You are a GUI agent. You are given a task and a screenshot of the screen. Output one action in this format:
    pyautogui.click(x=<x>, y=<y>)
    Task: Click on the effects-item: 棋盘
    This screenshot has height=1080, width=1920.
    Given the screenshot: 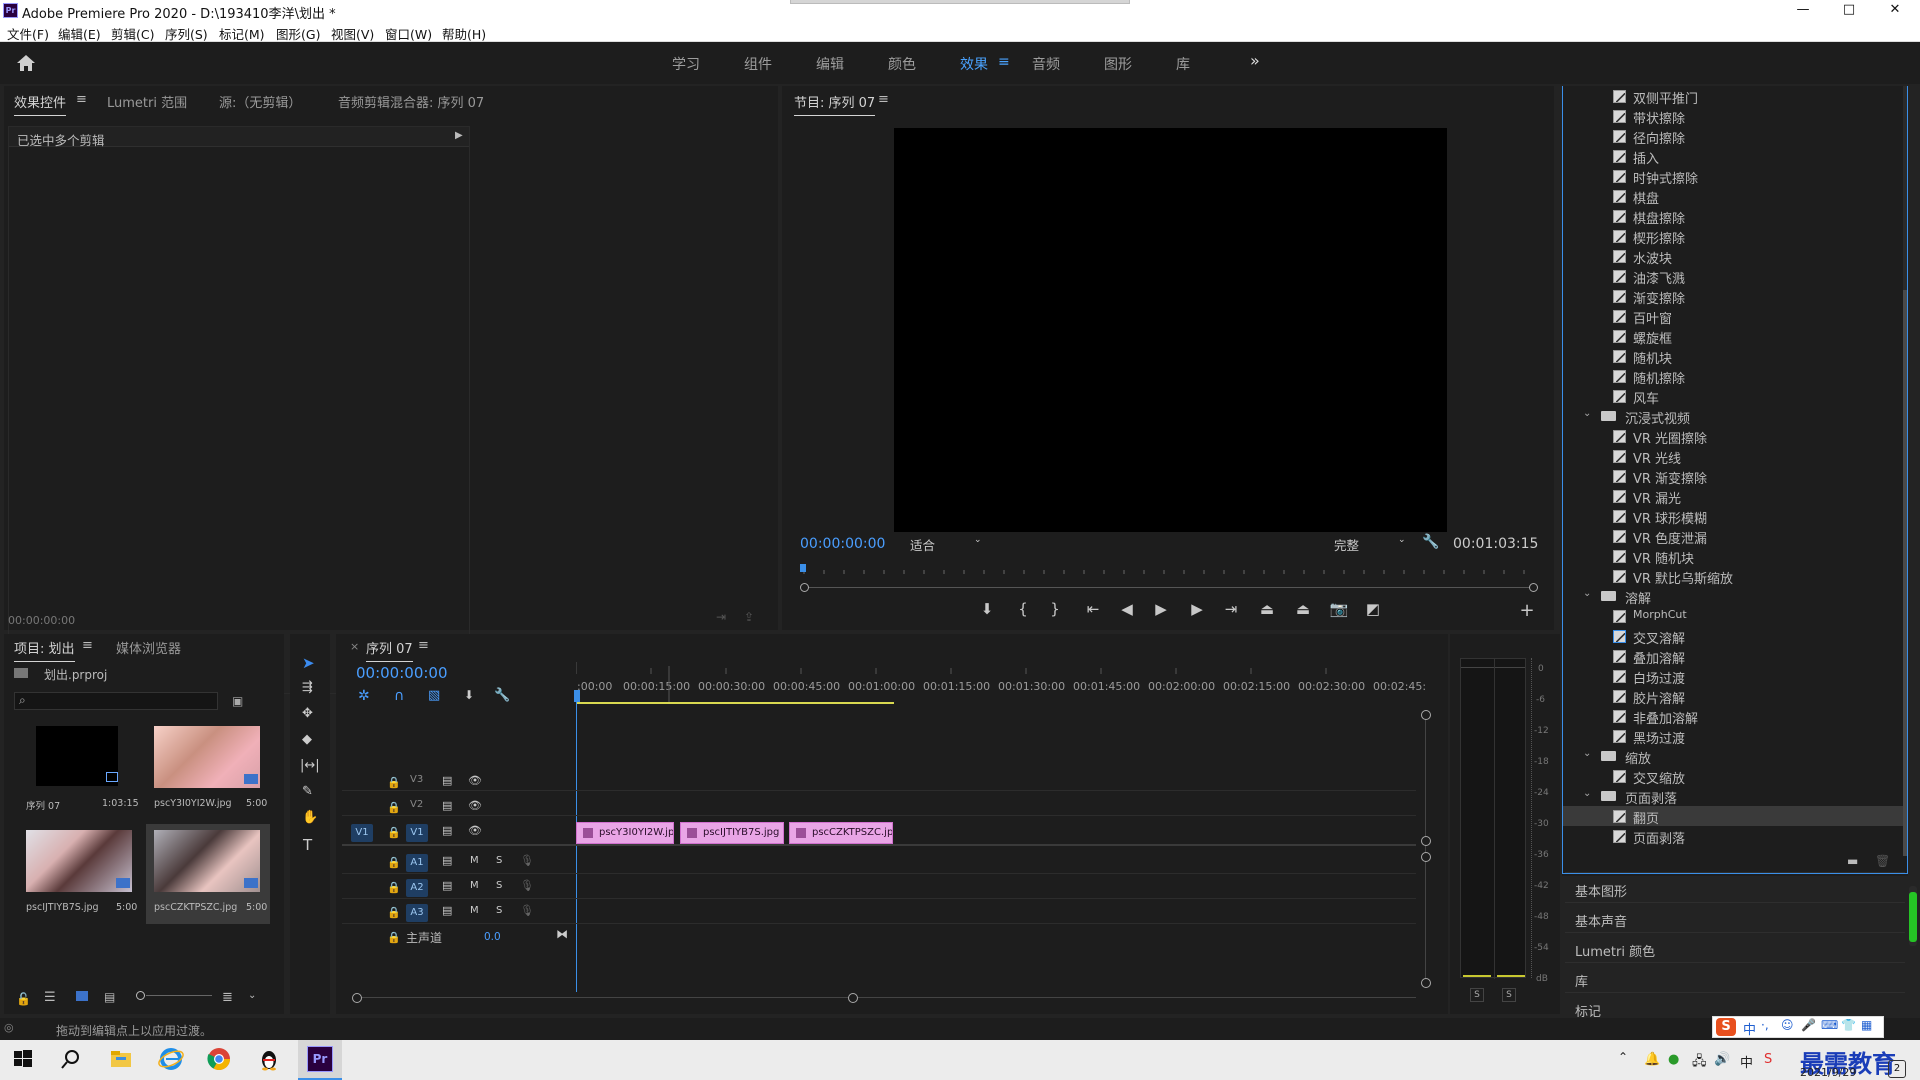 What is the action you would take?
    pyautogui.click(x=1733, y=196)
    